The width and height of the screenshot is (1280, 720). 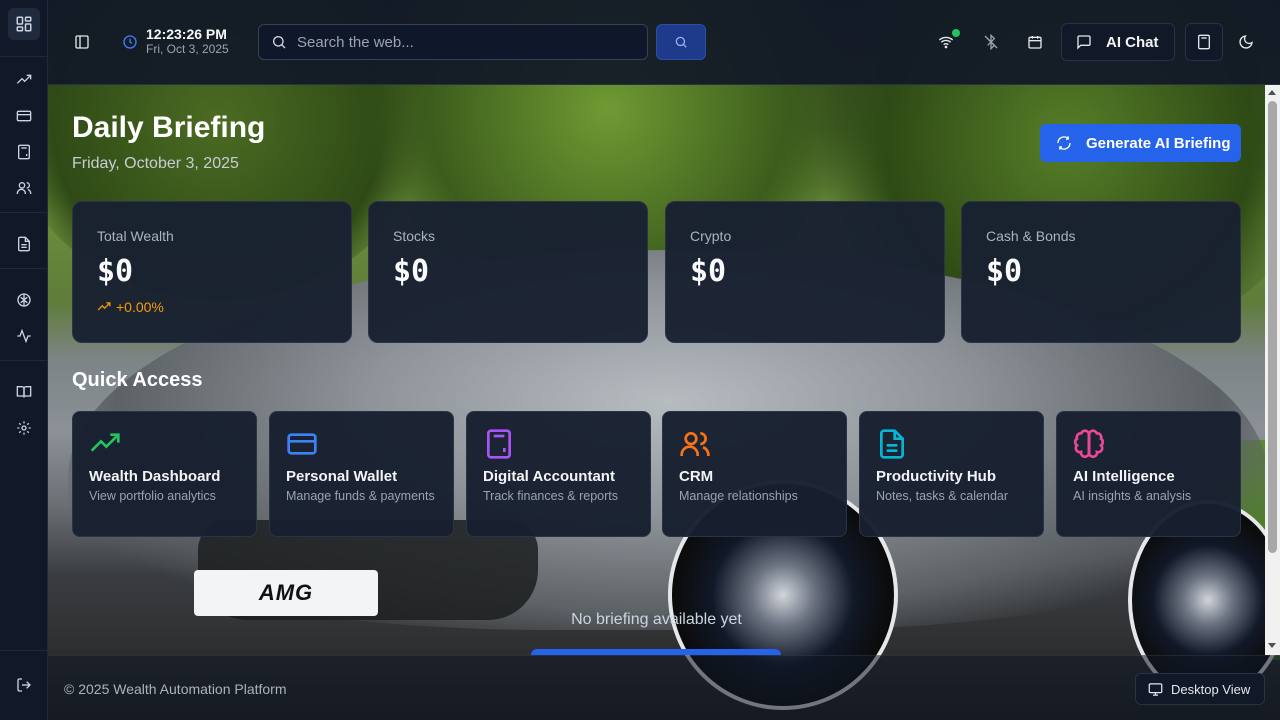 I want to click on sidebar-item-productivity, so click(x=24, y=244).